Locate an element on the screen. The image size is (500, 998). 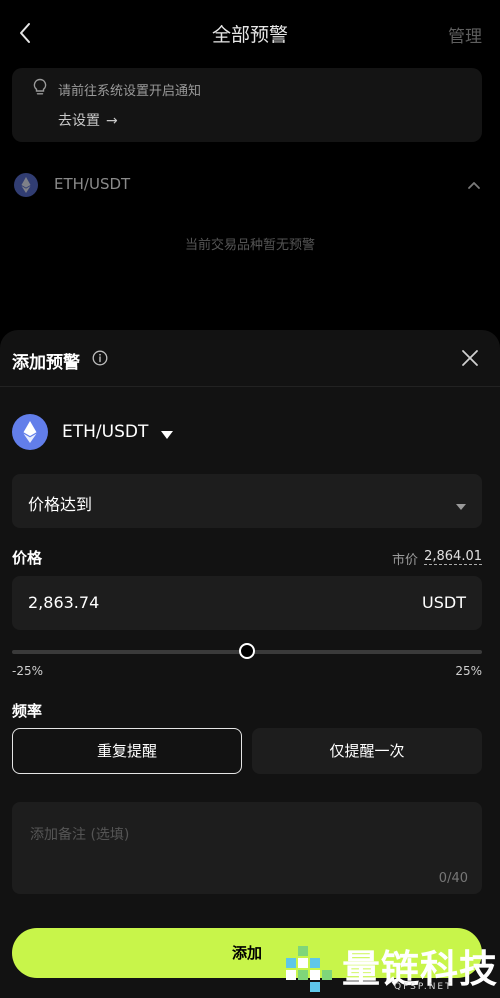
watermark-logo-icon is located at coordinates (310, 966).